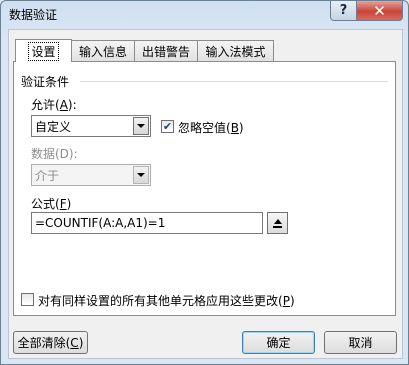 This screenshot has height=365, width=409. I want to click on data-label: 数据(D):, so click(54, 154).